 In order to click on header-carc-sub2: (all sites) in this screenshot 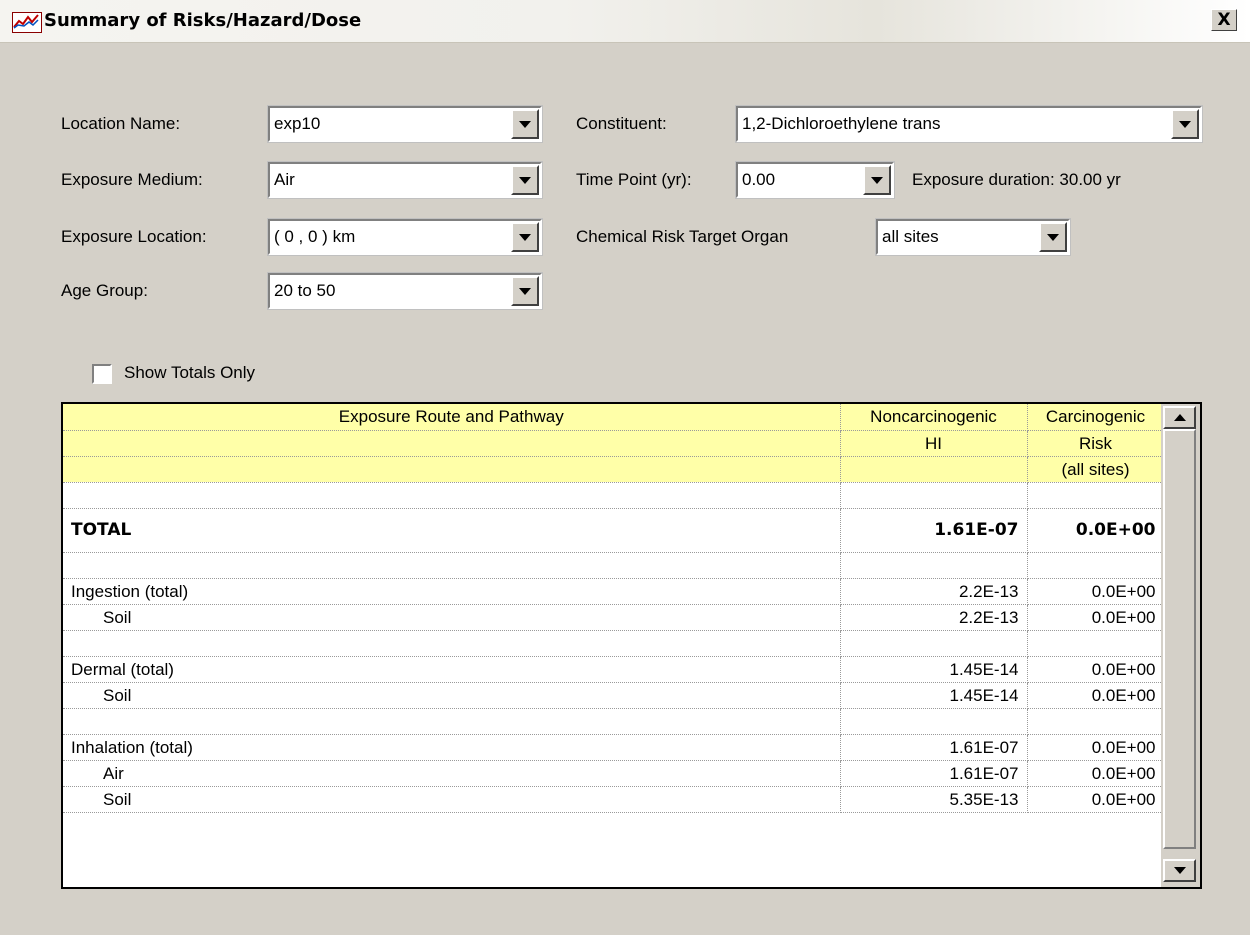, I will do `click(1096, 469)`.